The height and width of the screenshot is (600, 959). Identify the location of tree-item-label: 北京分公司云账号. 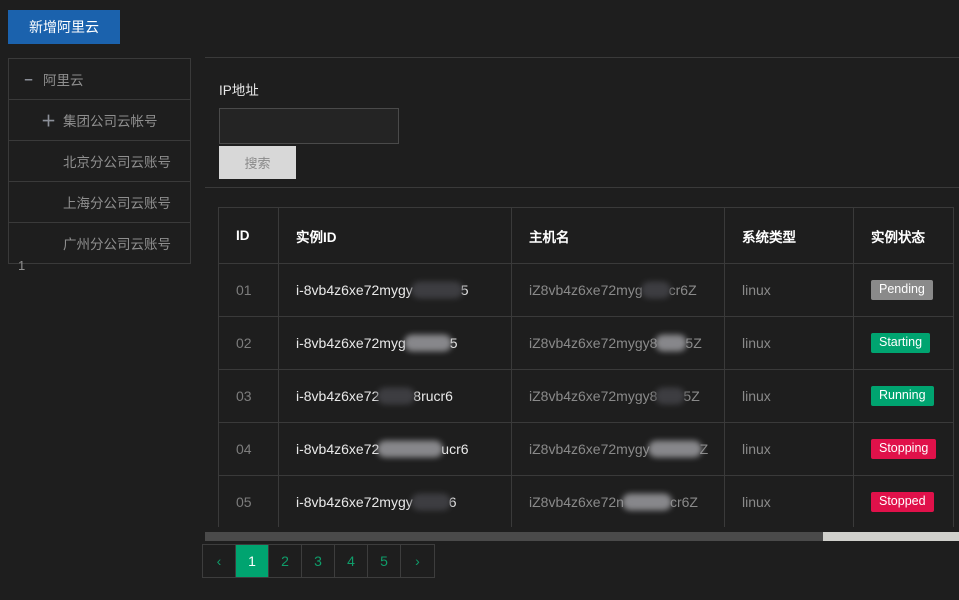
(117, 162).